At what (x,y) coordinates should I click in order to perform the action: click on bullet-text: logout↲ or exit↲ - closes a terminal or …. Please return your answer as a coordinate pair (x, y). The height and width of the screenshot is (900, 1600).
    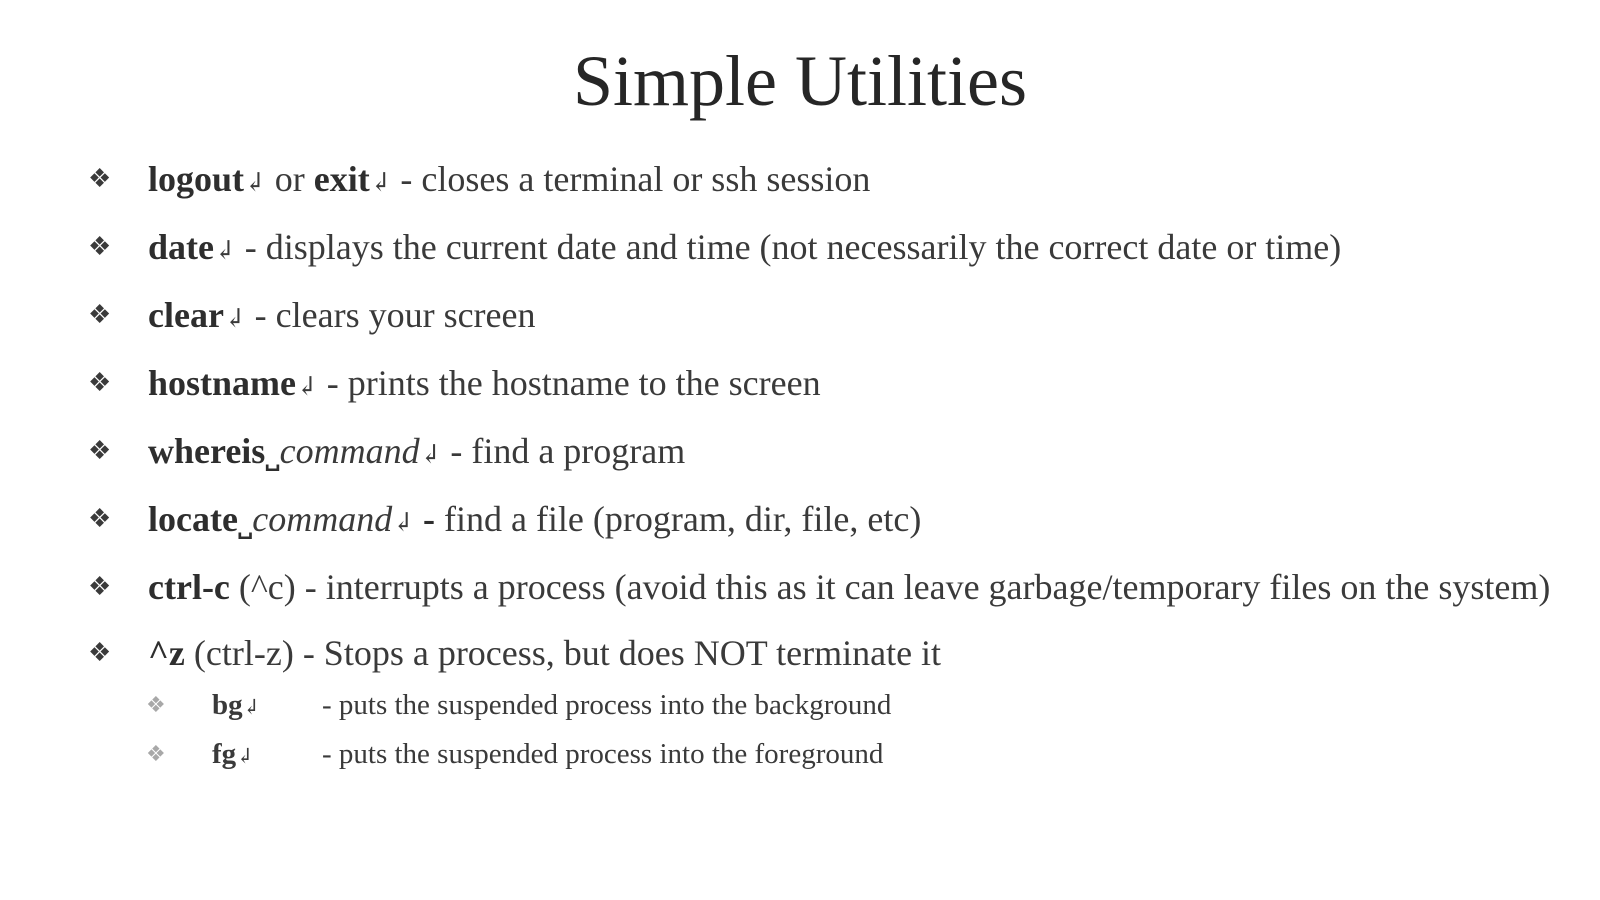
    Looking at the image, I should click on (858, 181).